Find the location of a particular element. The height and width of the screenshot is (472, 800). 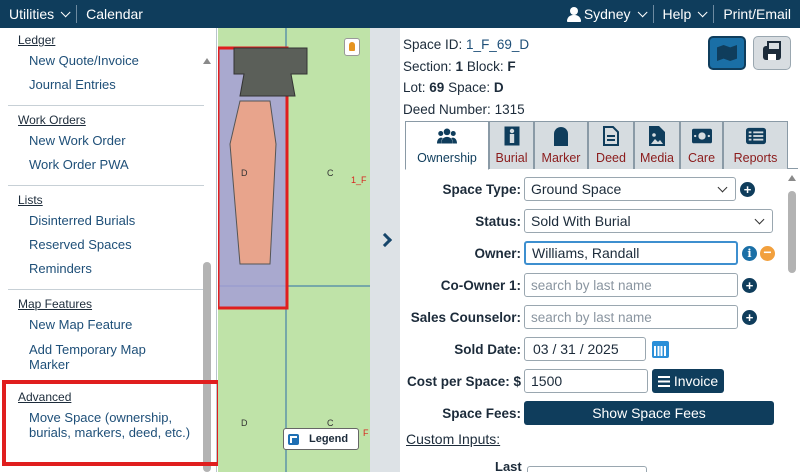

space-fees-row: Space Fees: Show Space Fees is located at coordinates (600, 413).